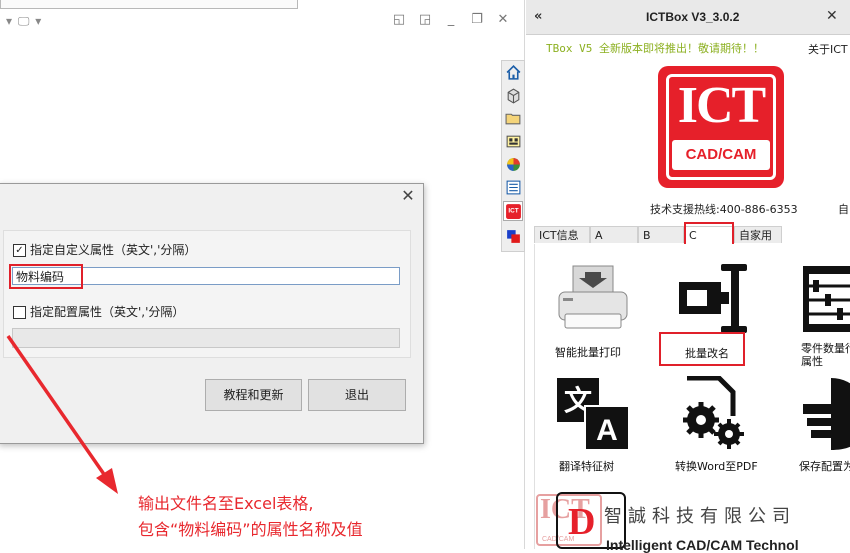  I want to click on close-button: ✕, so click(503, 20).